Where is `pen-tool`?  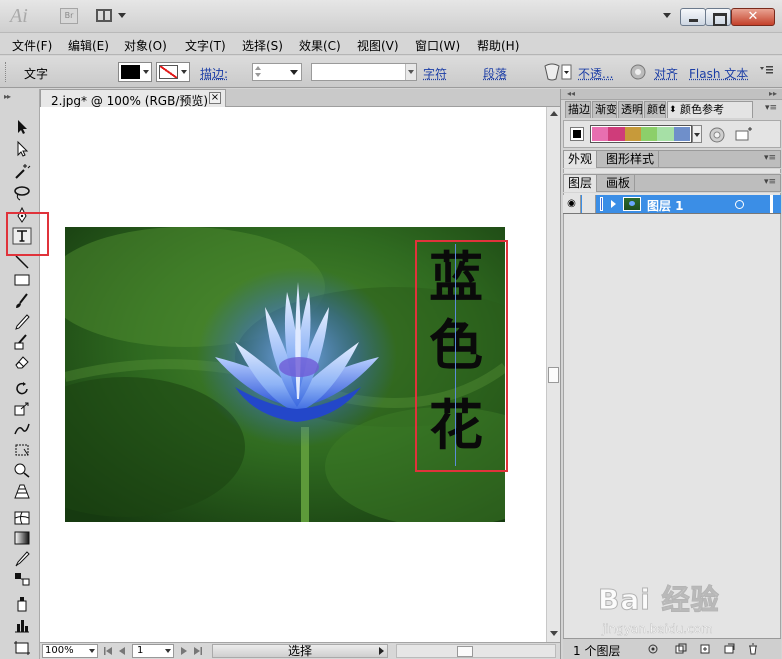
pen-tool is located at coordinates (22, 215).